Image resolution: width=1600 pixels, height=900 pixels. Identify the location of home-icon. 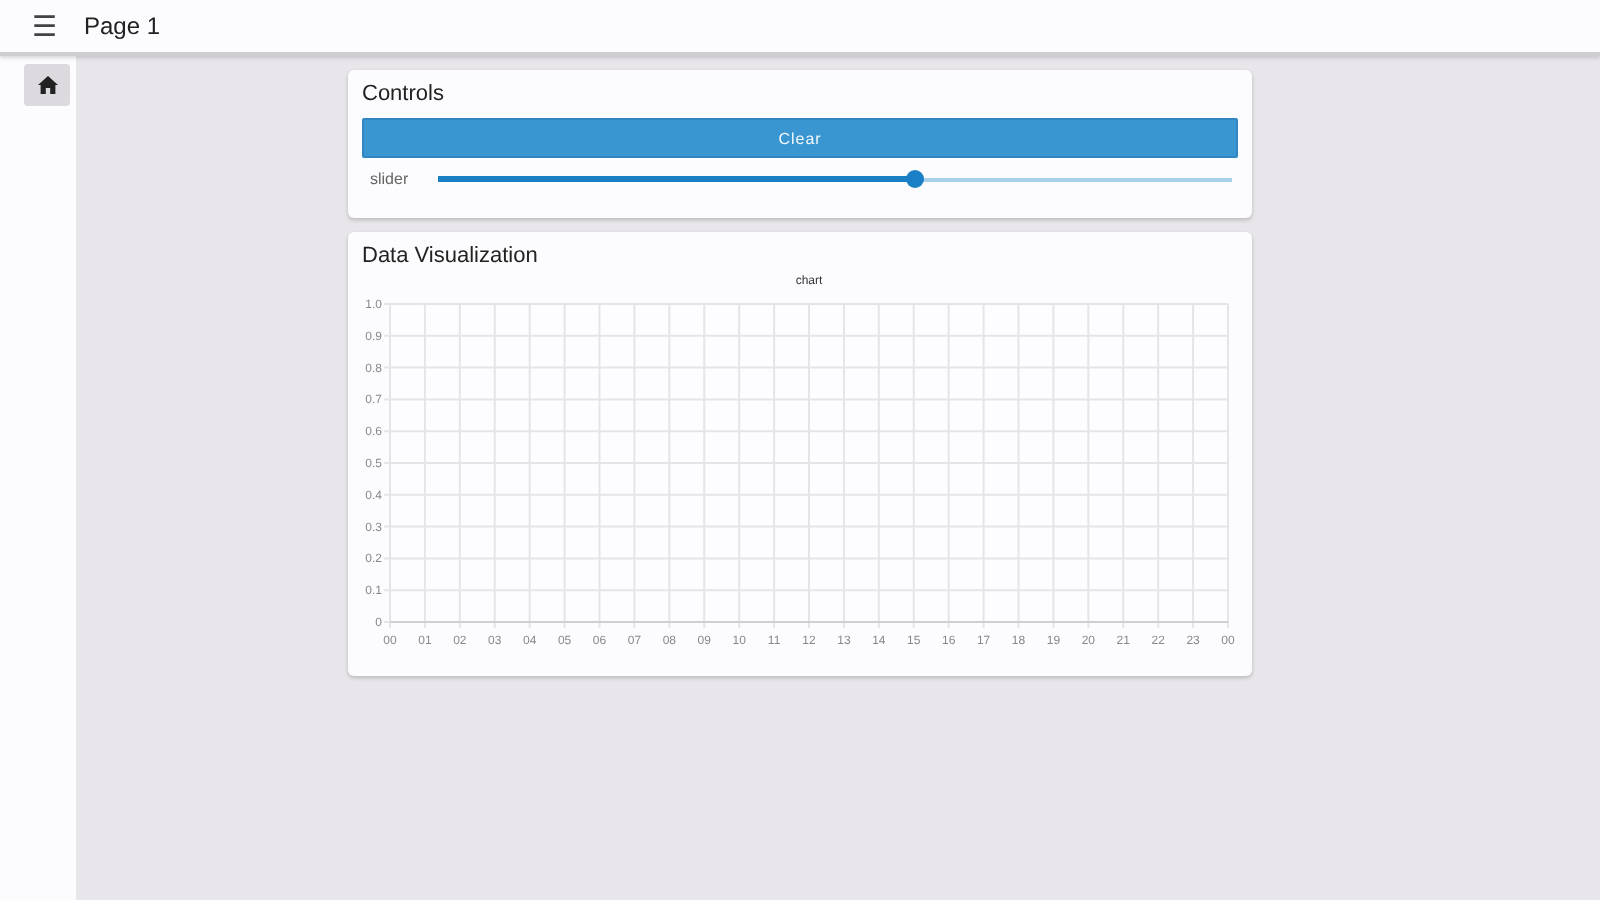
(47, 85).